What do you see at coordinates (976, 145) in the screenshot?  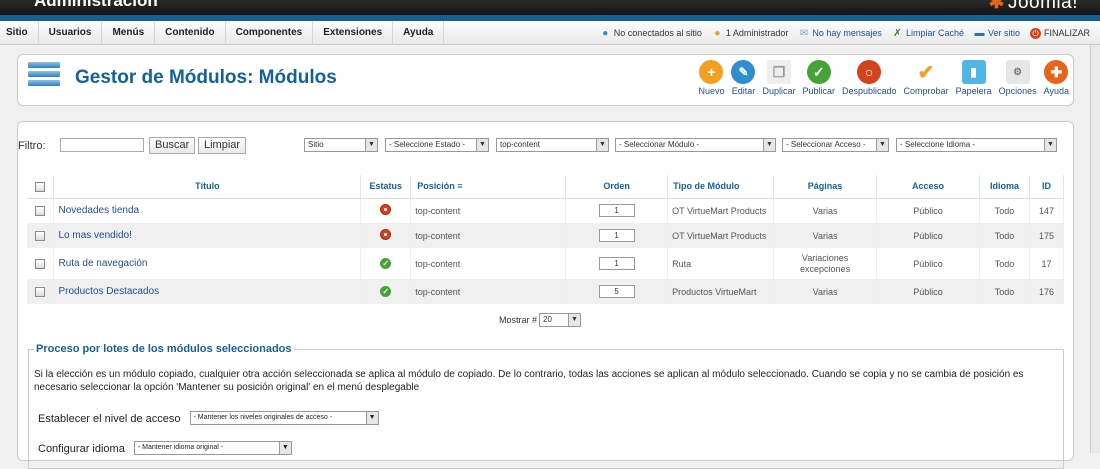 I see `language-select: - Seleccione Idioma - ▼` at bounding box center [976, 145].